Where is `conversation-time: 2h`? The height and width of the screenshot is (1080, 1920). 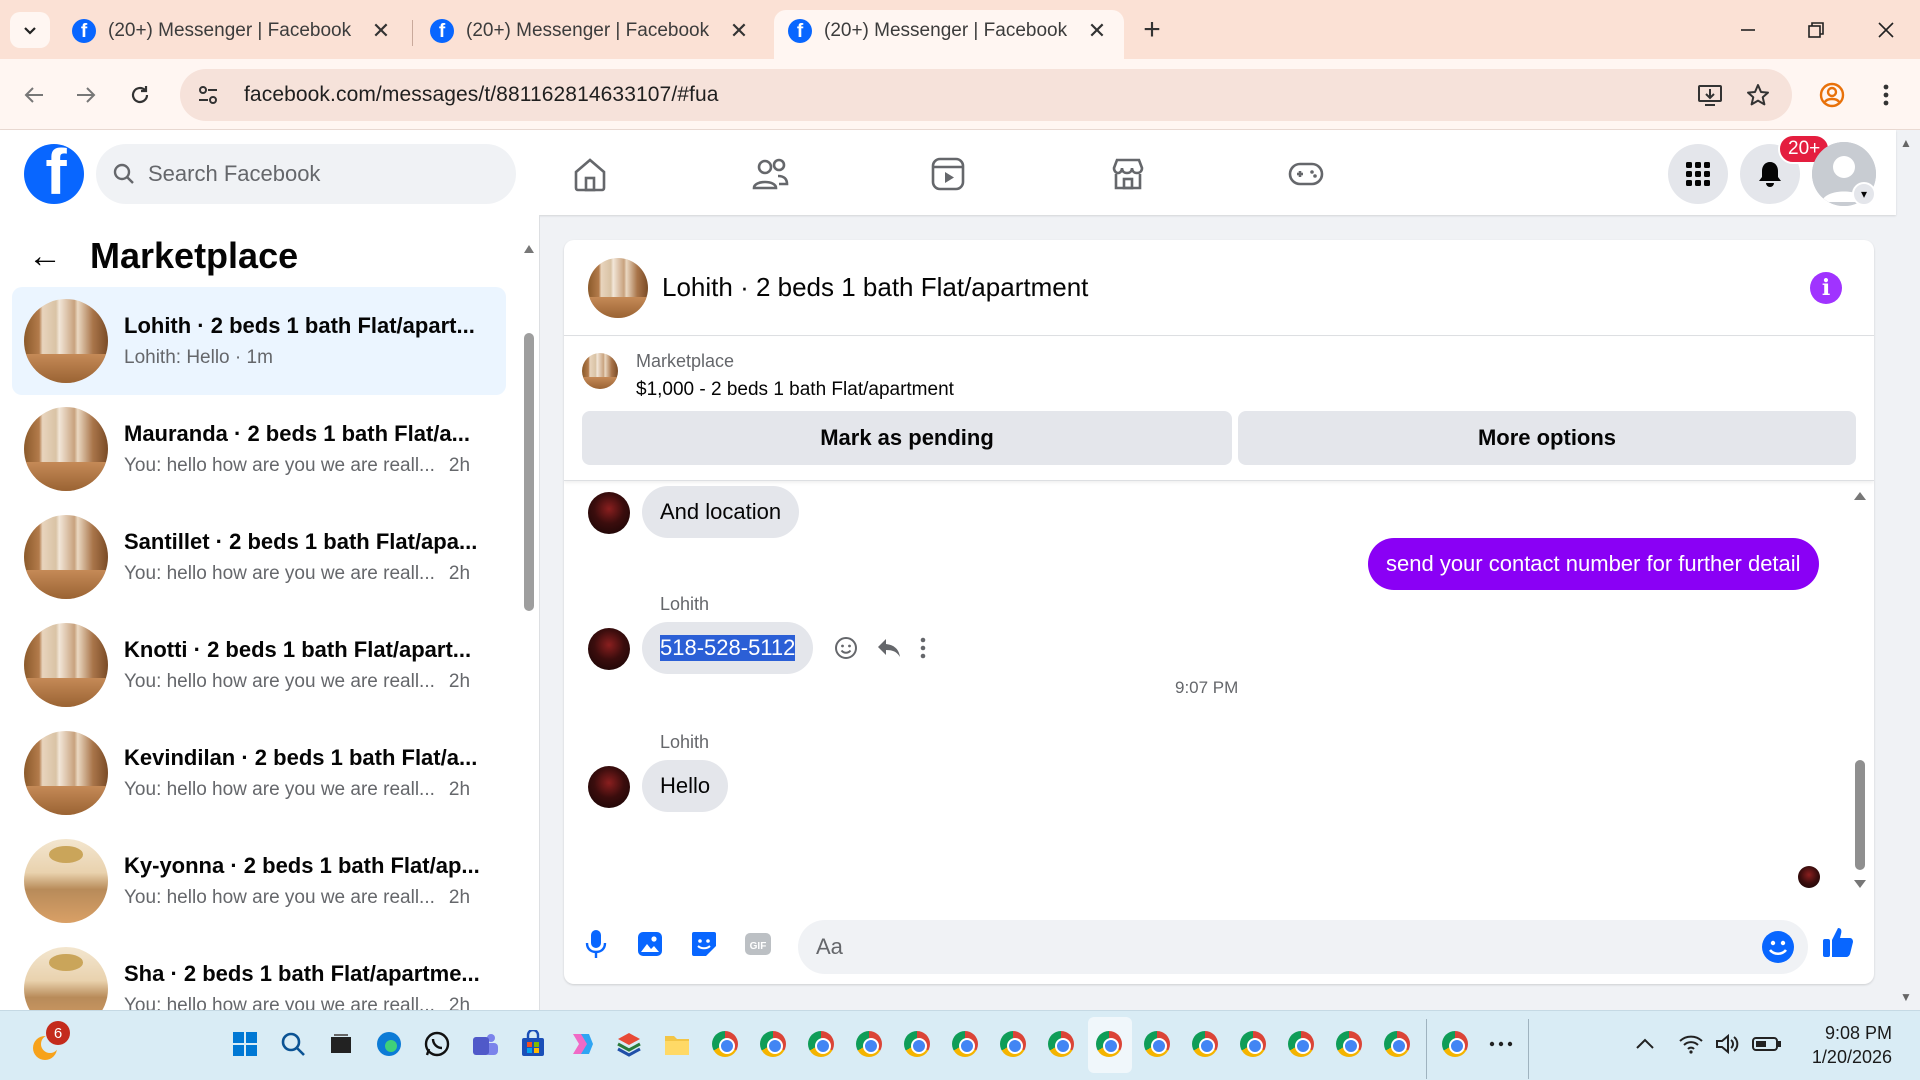 conversation-time: 2h is located at coordinates (459, 681).